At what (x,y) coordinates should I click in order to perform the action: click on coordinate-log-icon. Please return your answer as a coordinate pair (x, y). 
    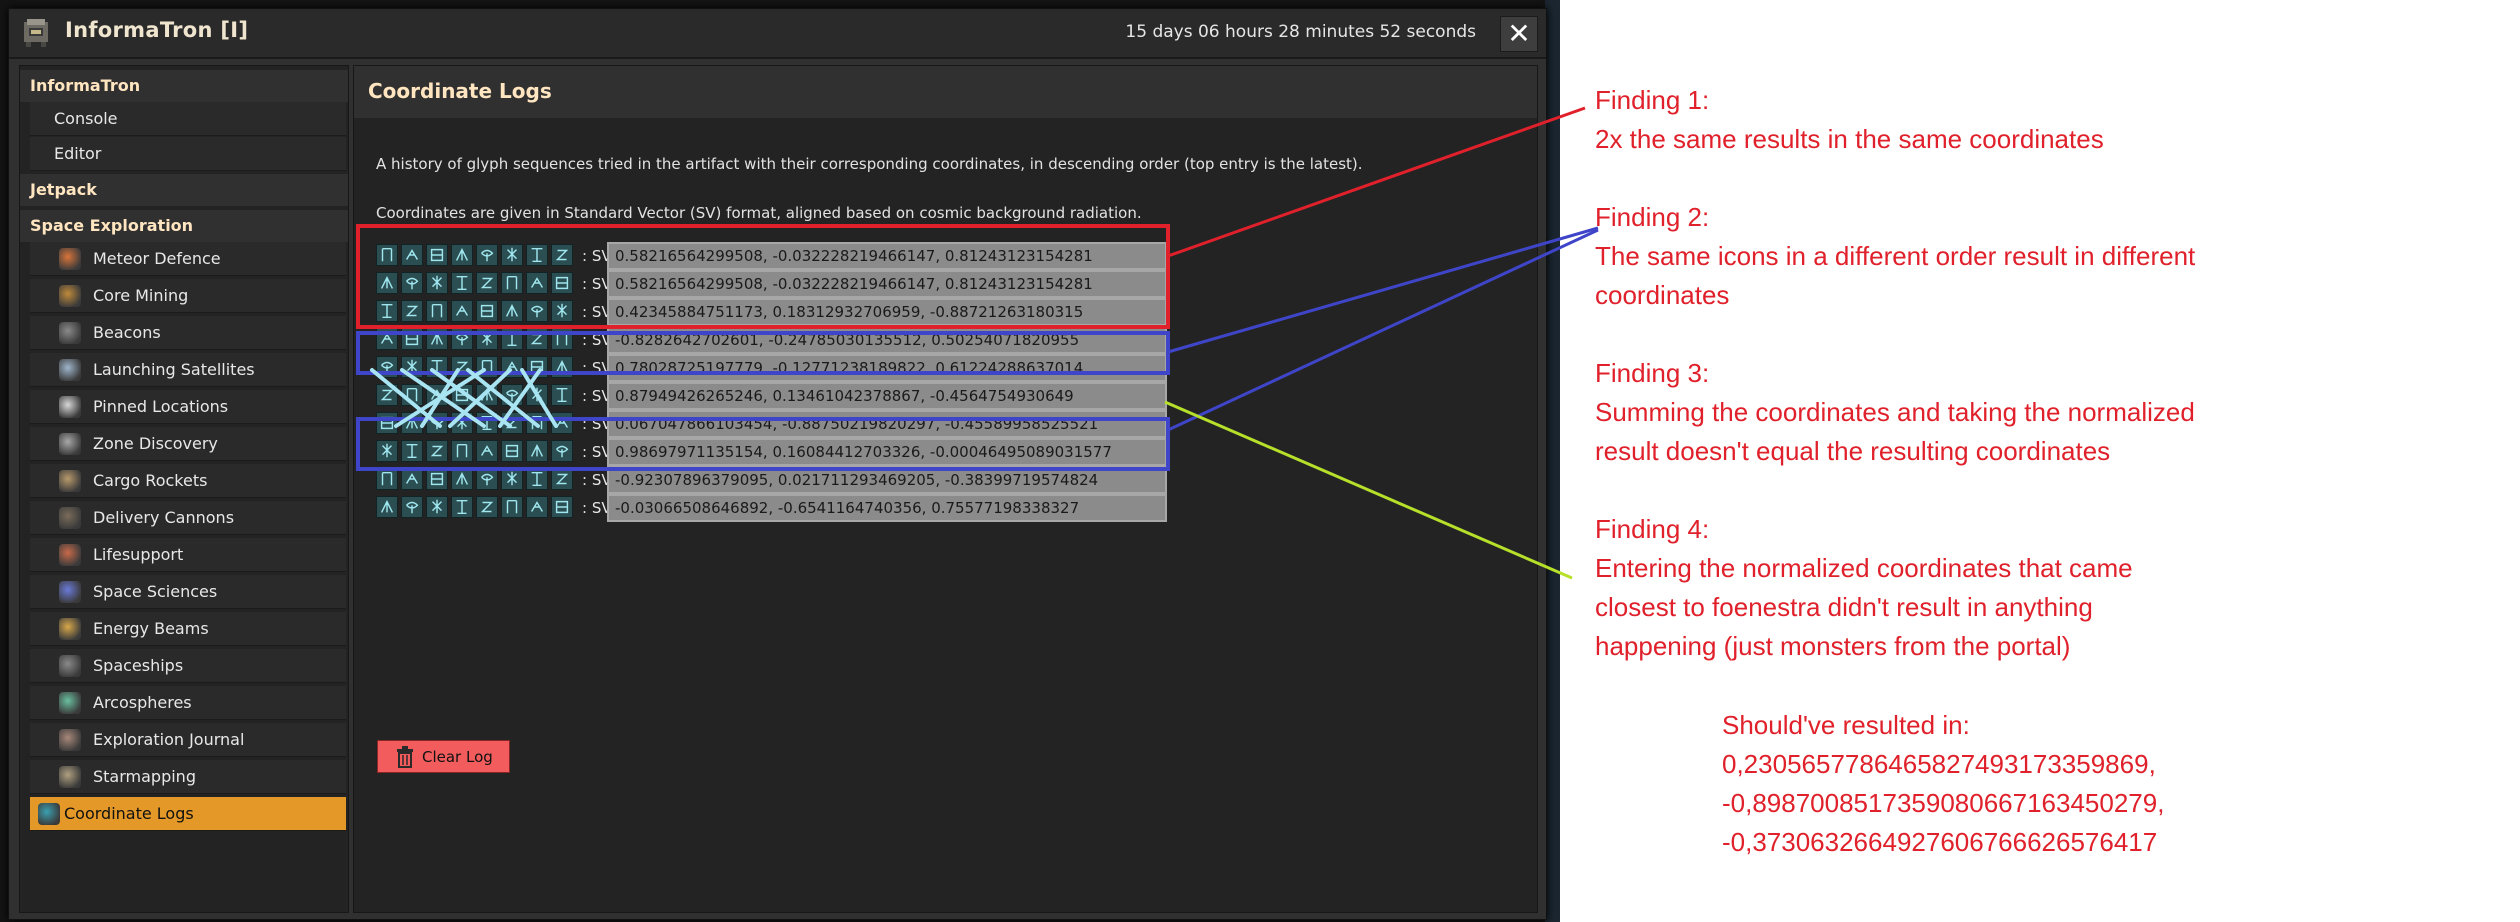
    Looking at the image, I should click on (49, 814).